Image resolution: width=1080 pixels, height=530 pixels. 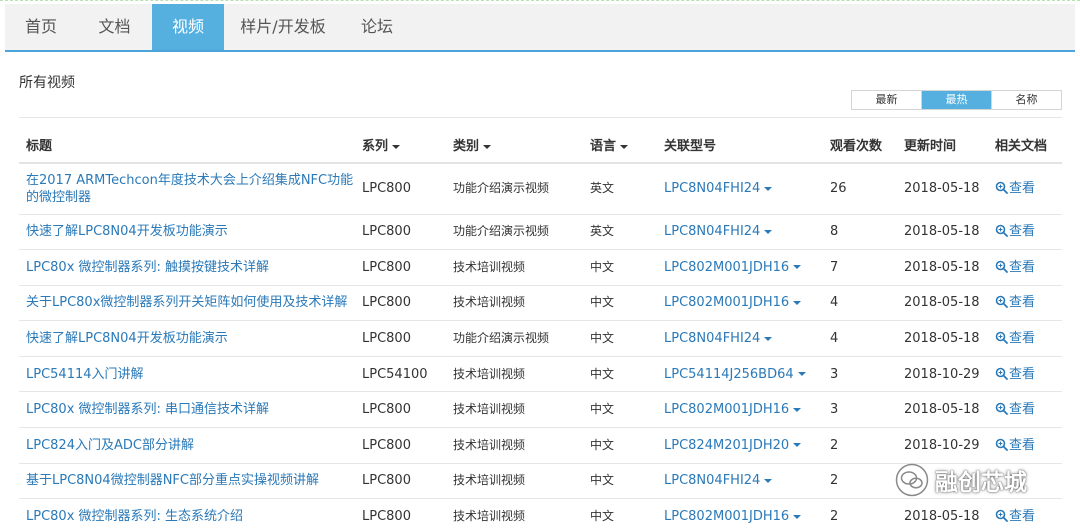 I want to click on video-title-link: 基于LPC8N04微控制器NFC部分重点实操视频讲解, so click(x=172, y=480).